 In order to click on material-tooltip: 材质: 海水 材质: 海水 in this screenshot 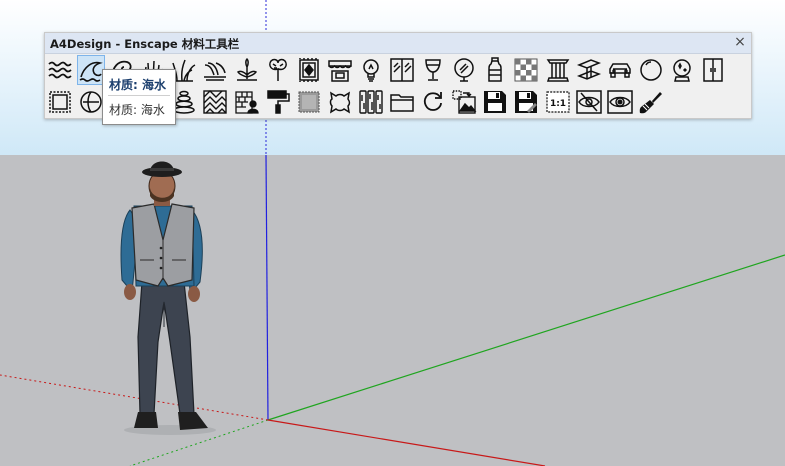, I will do `click(139, 97)`.